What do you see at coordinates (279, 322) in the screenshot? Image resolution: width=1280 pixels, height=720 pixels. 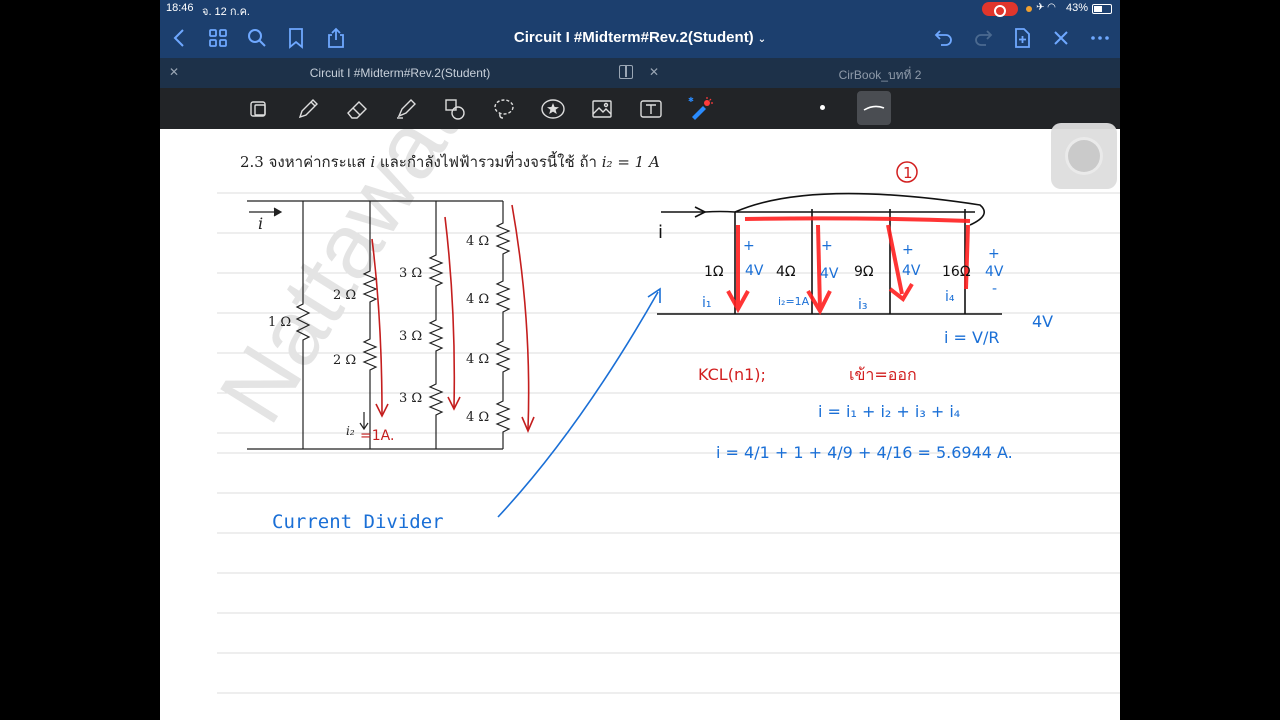 I see `resistor-label-1: 1 Ω` at bounding box center [279, 322].